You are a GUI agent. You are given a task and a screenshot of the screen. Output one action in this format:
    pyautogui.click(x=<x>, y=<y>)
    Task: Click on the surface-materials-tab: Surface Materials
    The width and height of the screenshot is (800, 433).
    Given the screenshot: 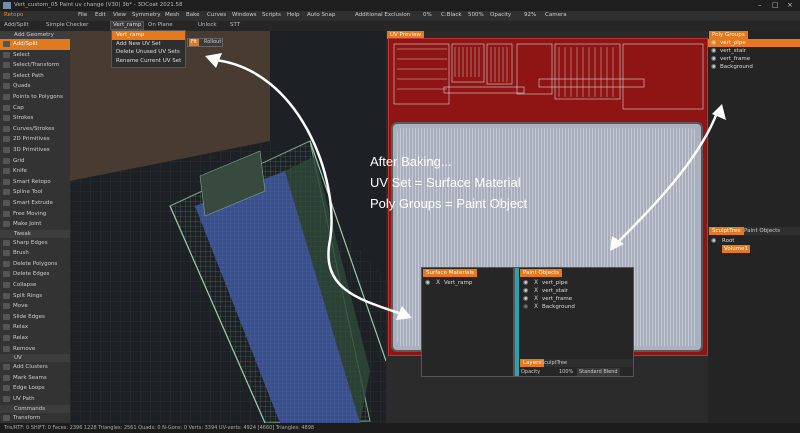 What is the action you would take?
    pyautogui.click(x=450, y=273)
    